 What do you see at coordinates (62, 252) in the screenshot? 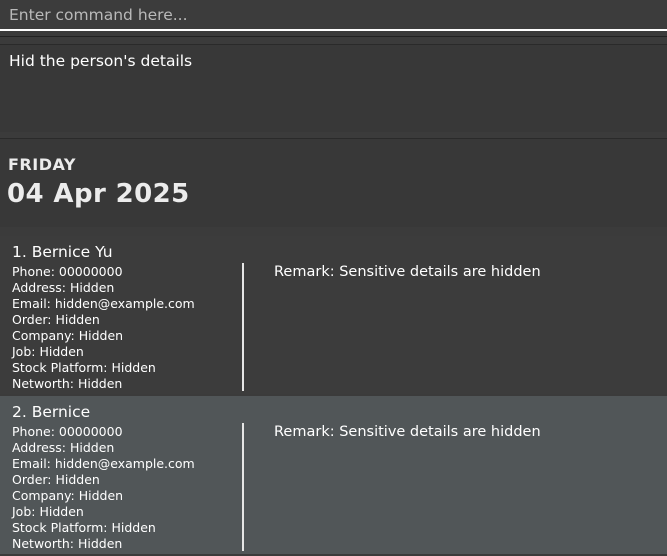
I see `person-name: 1. Bernice Yu` at bounding box center [62, 252].